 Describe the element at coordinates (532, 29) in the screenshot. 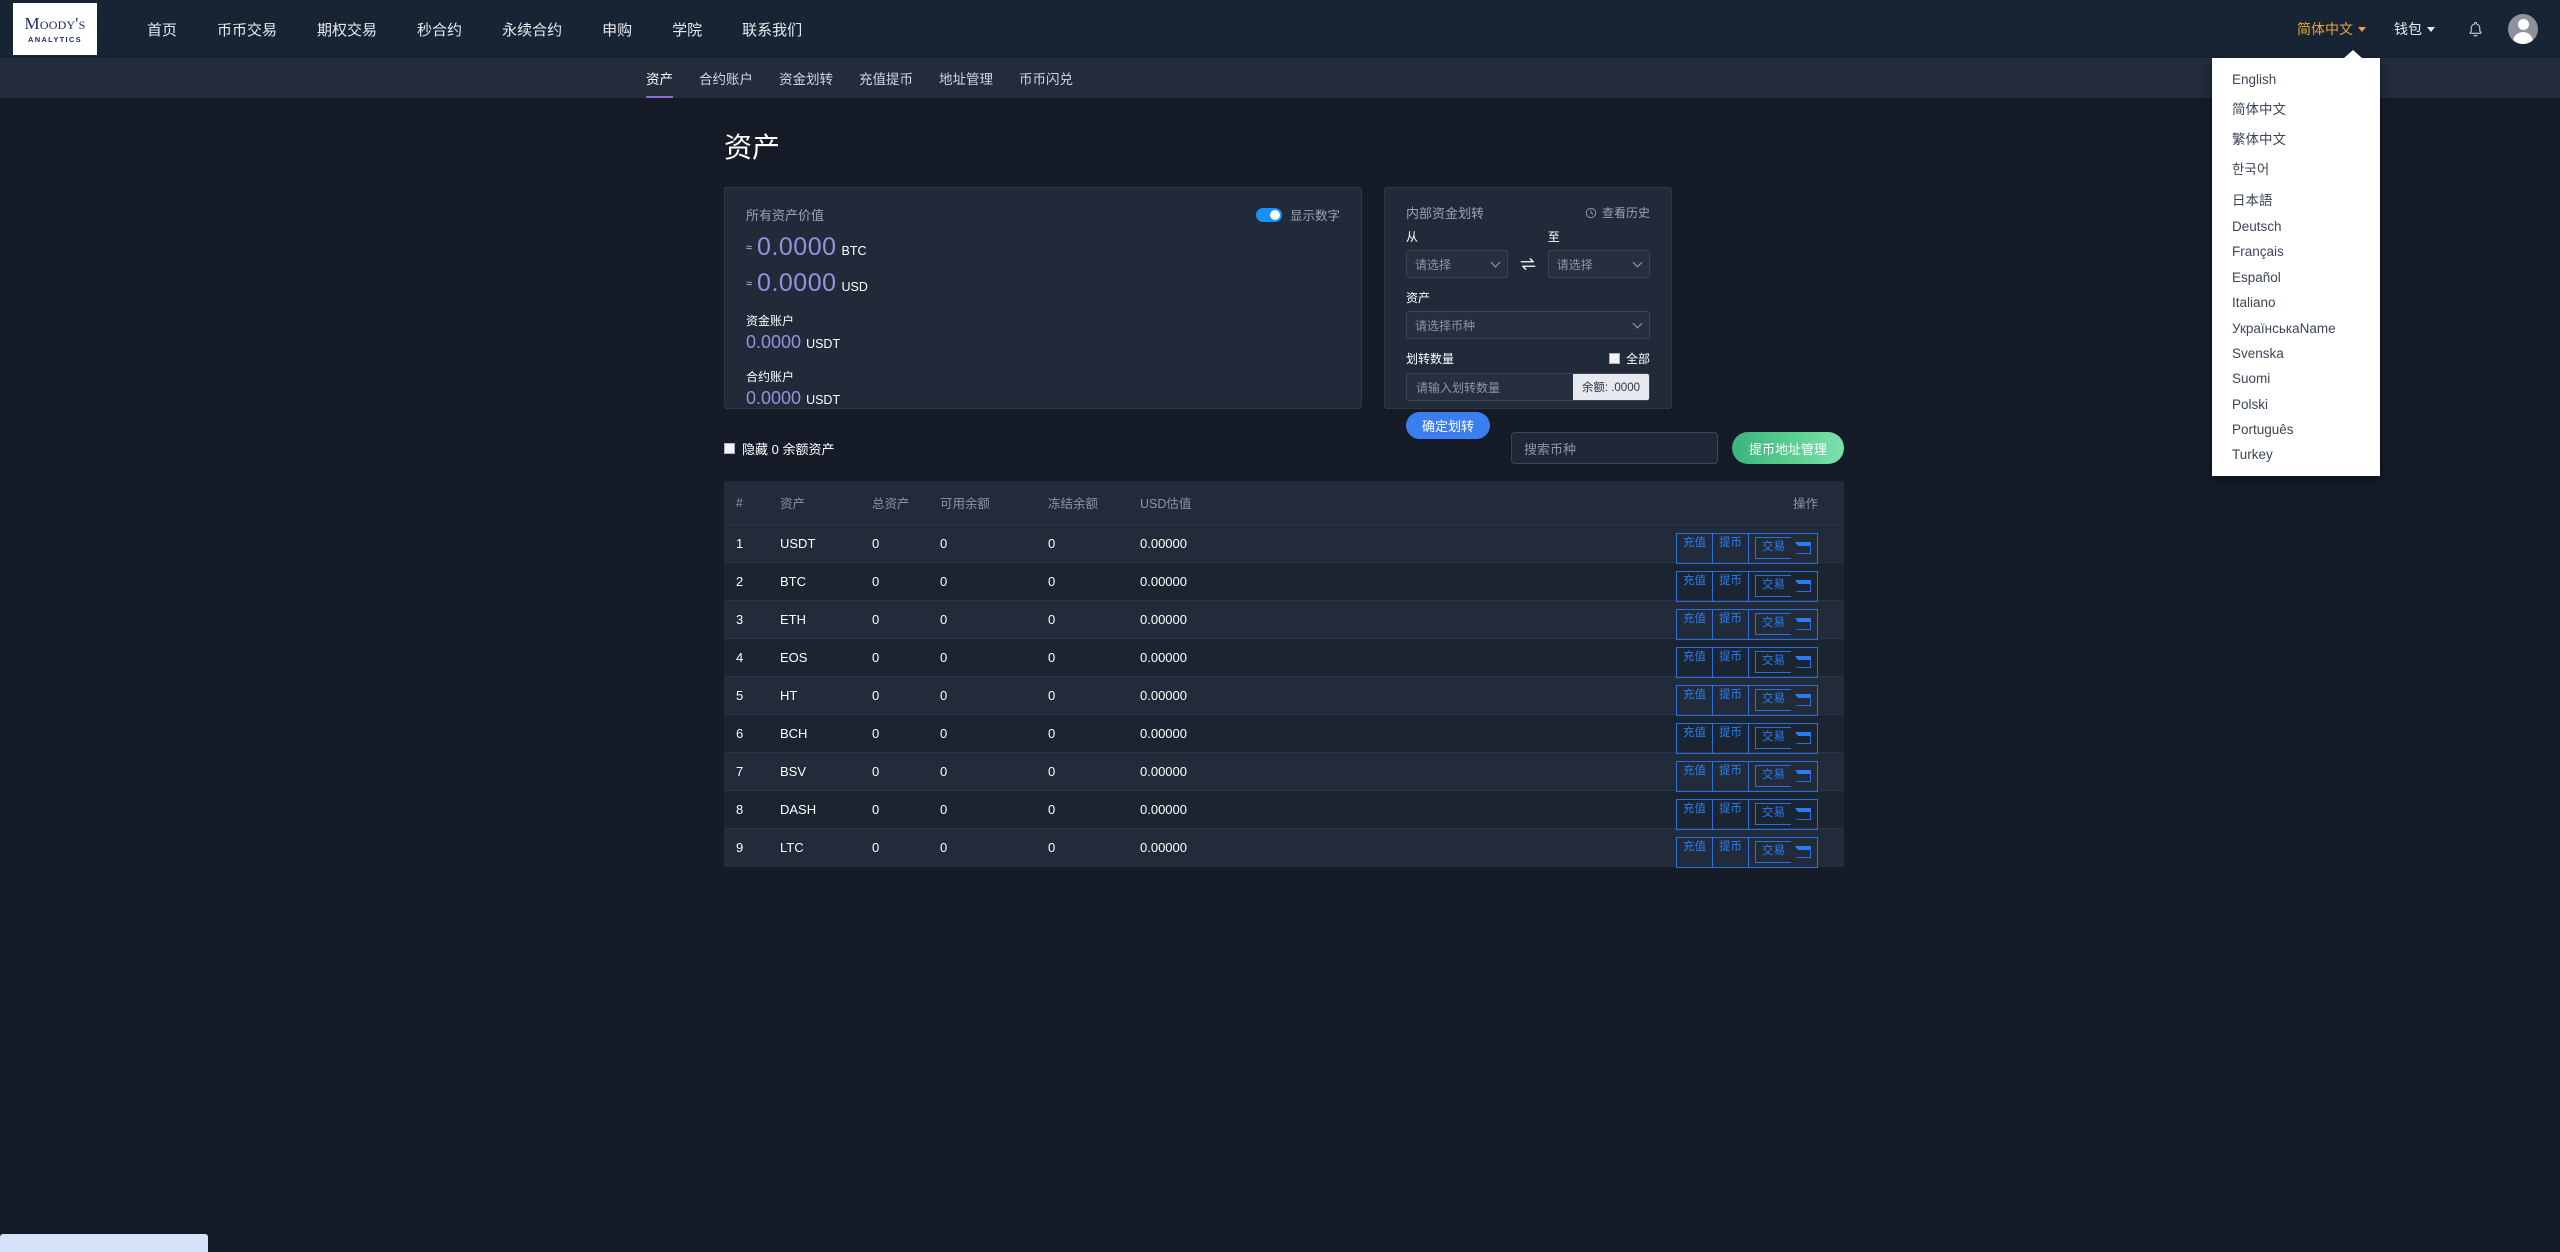

I see `nav-item-perpetual: 永续合约` at that location.